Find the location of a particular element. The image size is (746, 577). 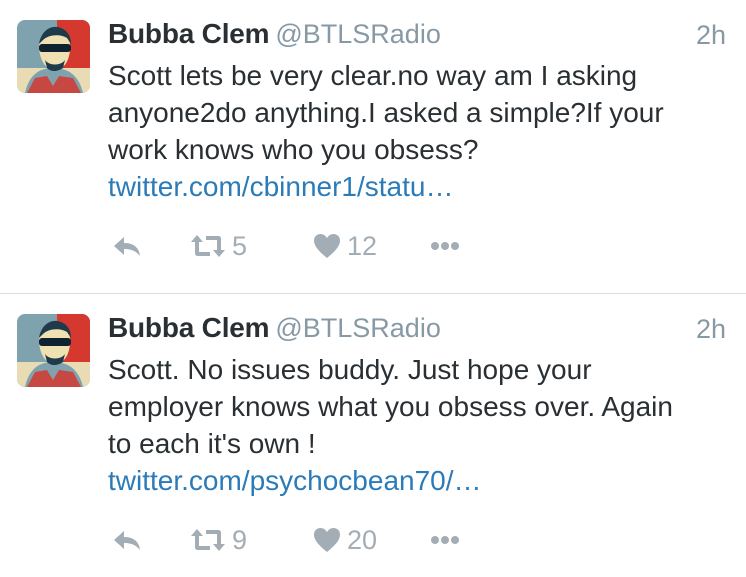

retweet-button: 5 is located at coordinates (218, 246).